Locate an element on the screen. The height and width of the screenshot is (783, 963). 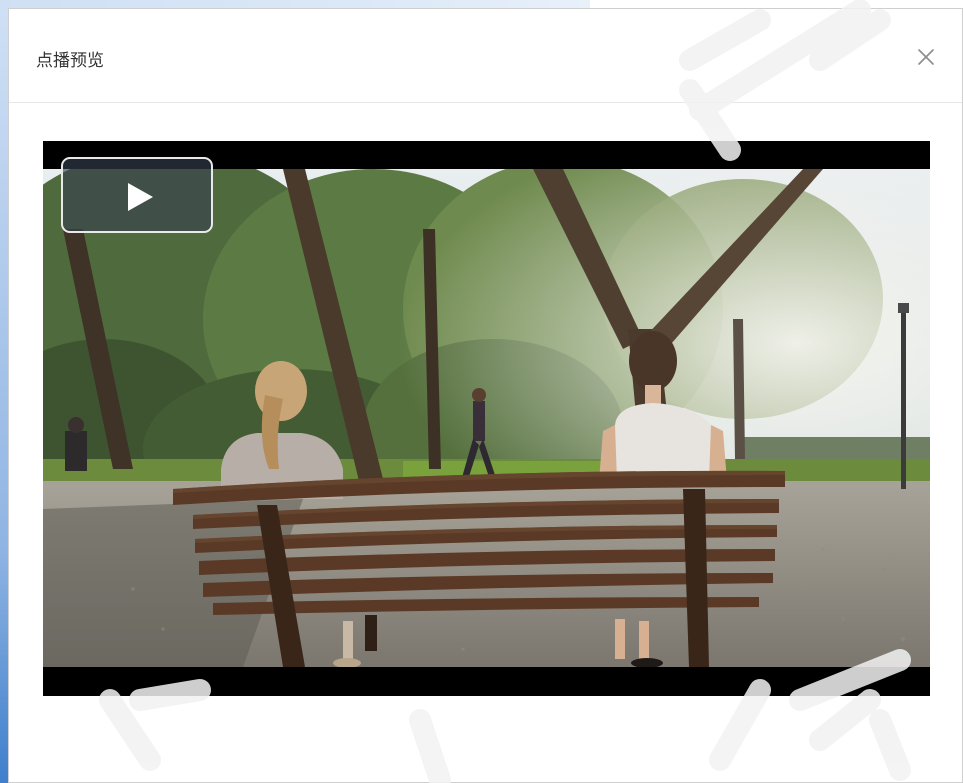
dialog-title: 点播预览 is located at coordinates (70, 61).